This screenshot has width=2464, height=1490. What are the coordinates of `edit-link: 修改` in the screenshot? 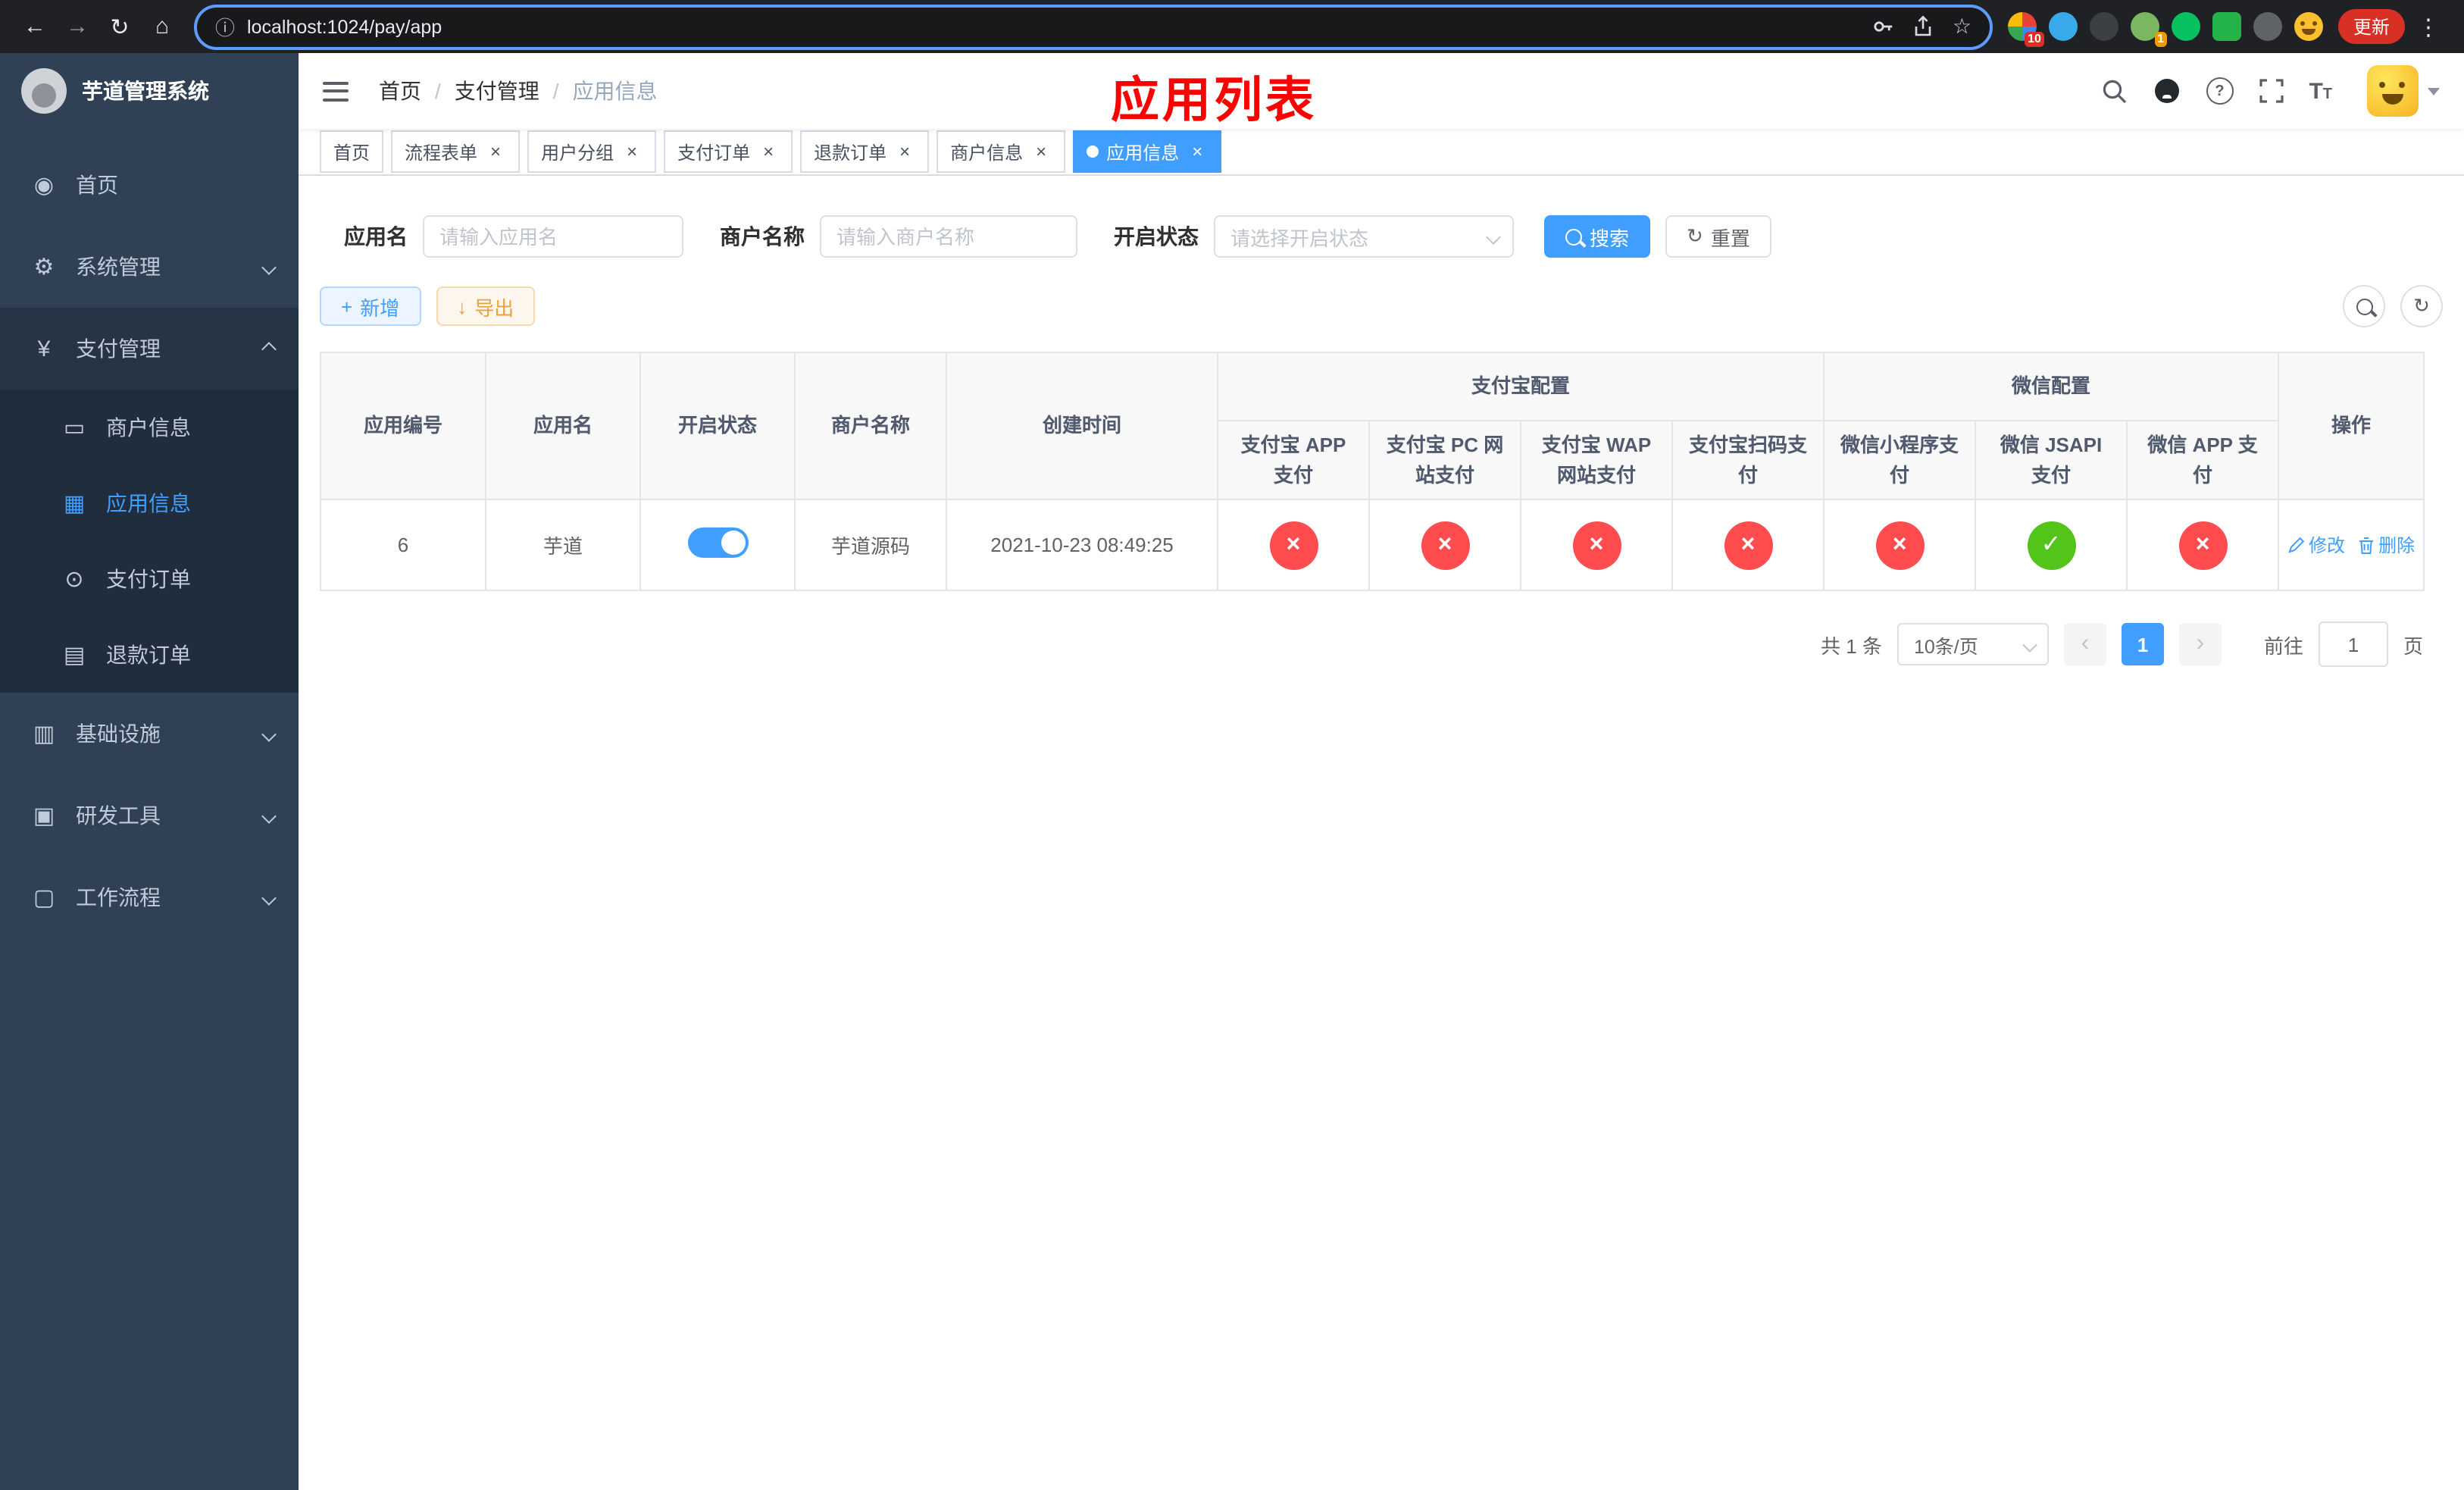 It's located at (2316, 545).